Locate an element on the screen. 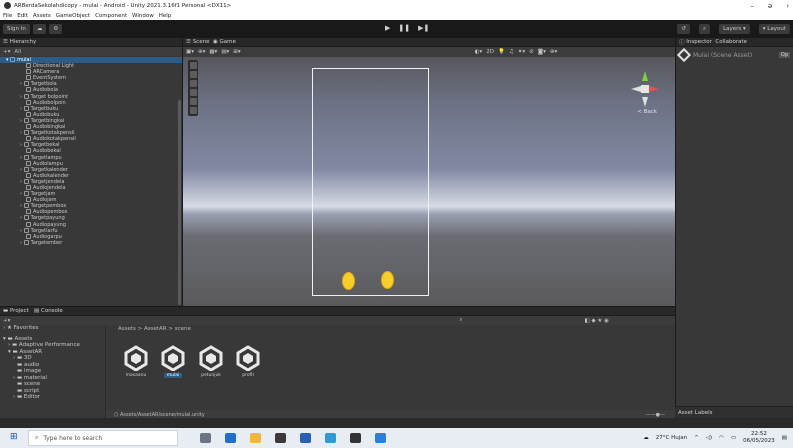 The image size is (793, 448). store-icon is located at coordinates (330, 438).